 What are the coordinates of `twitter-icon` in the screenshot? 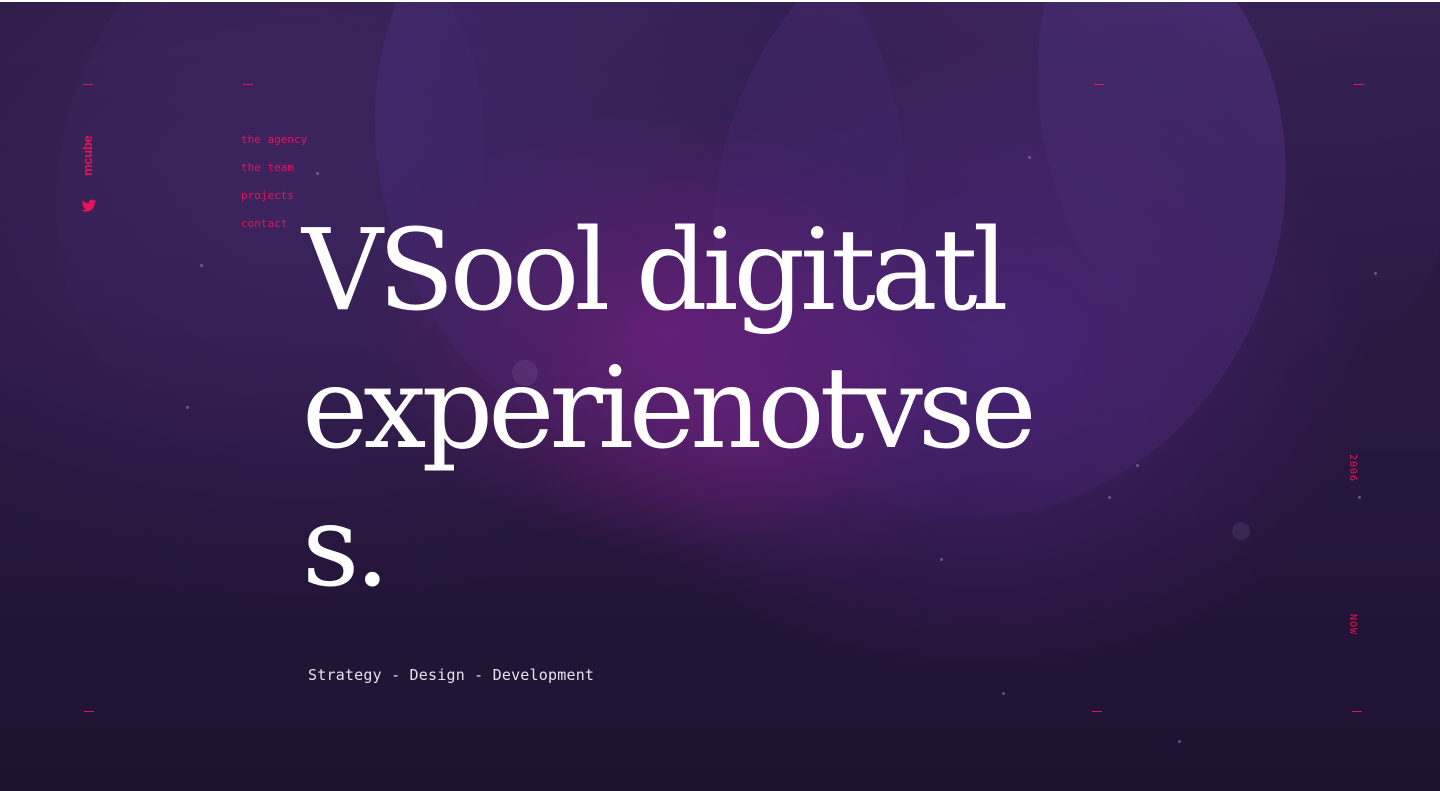 It's located at (89, 206).